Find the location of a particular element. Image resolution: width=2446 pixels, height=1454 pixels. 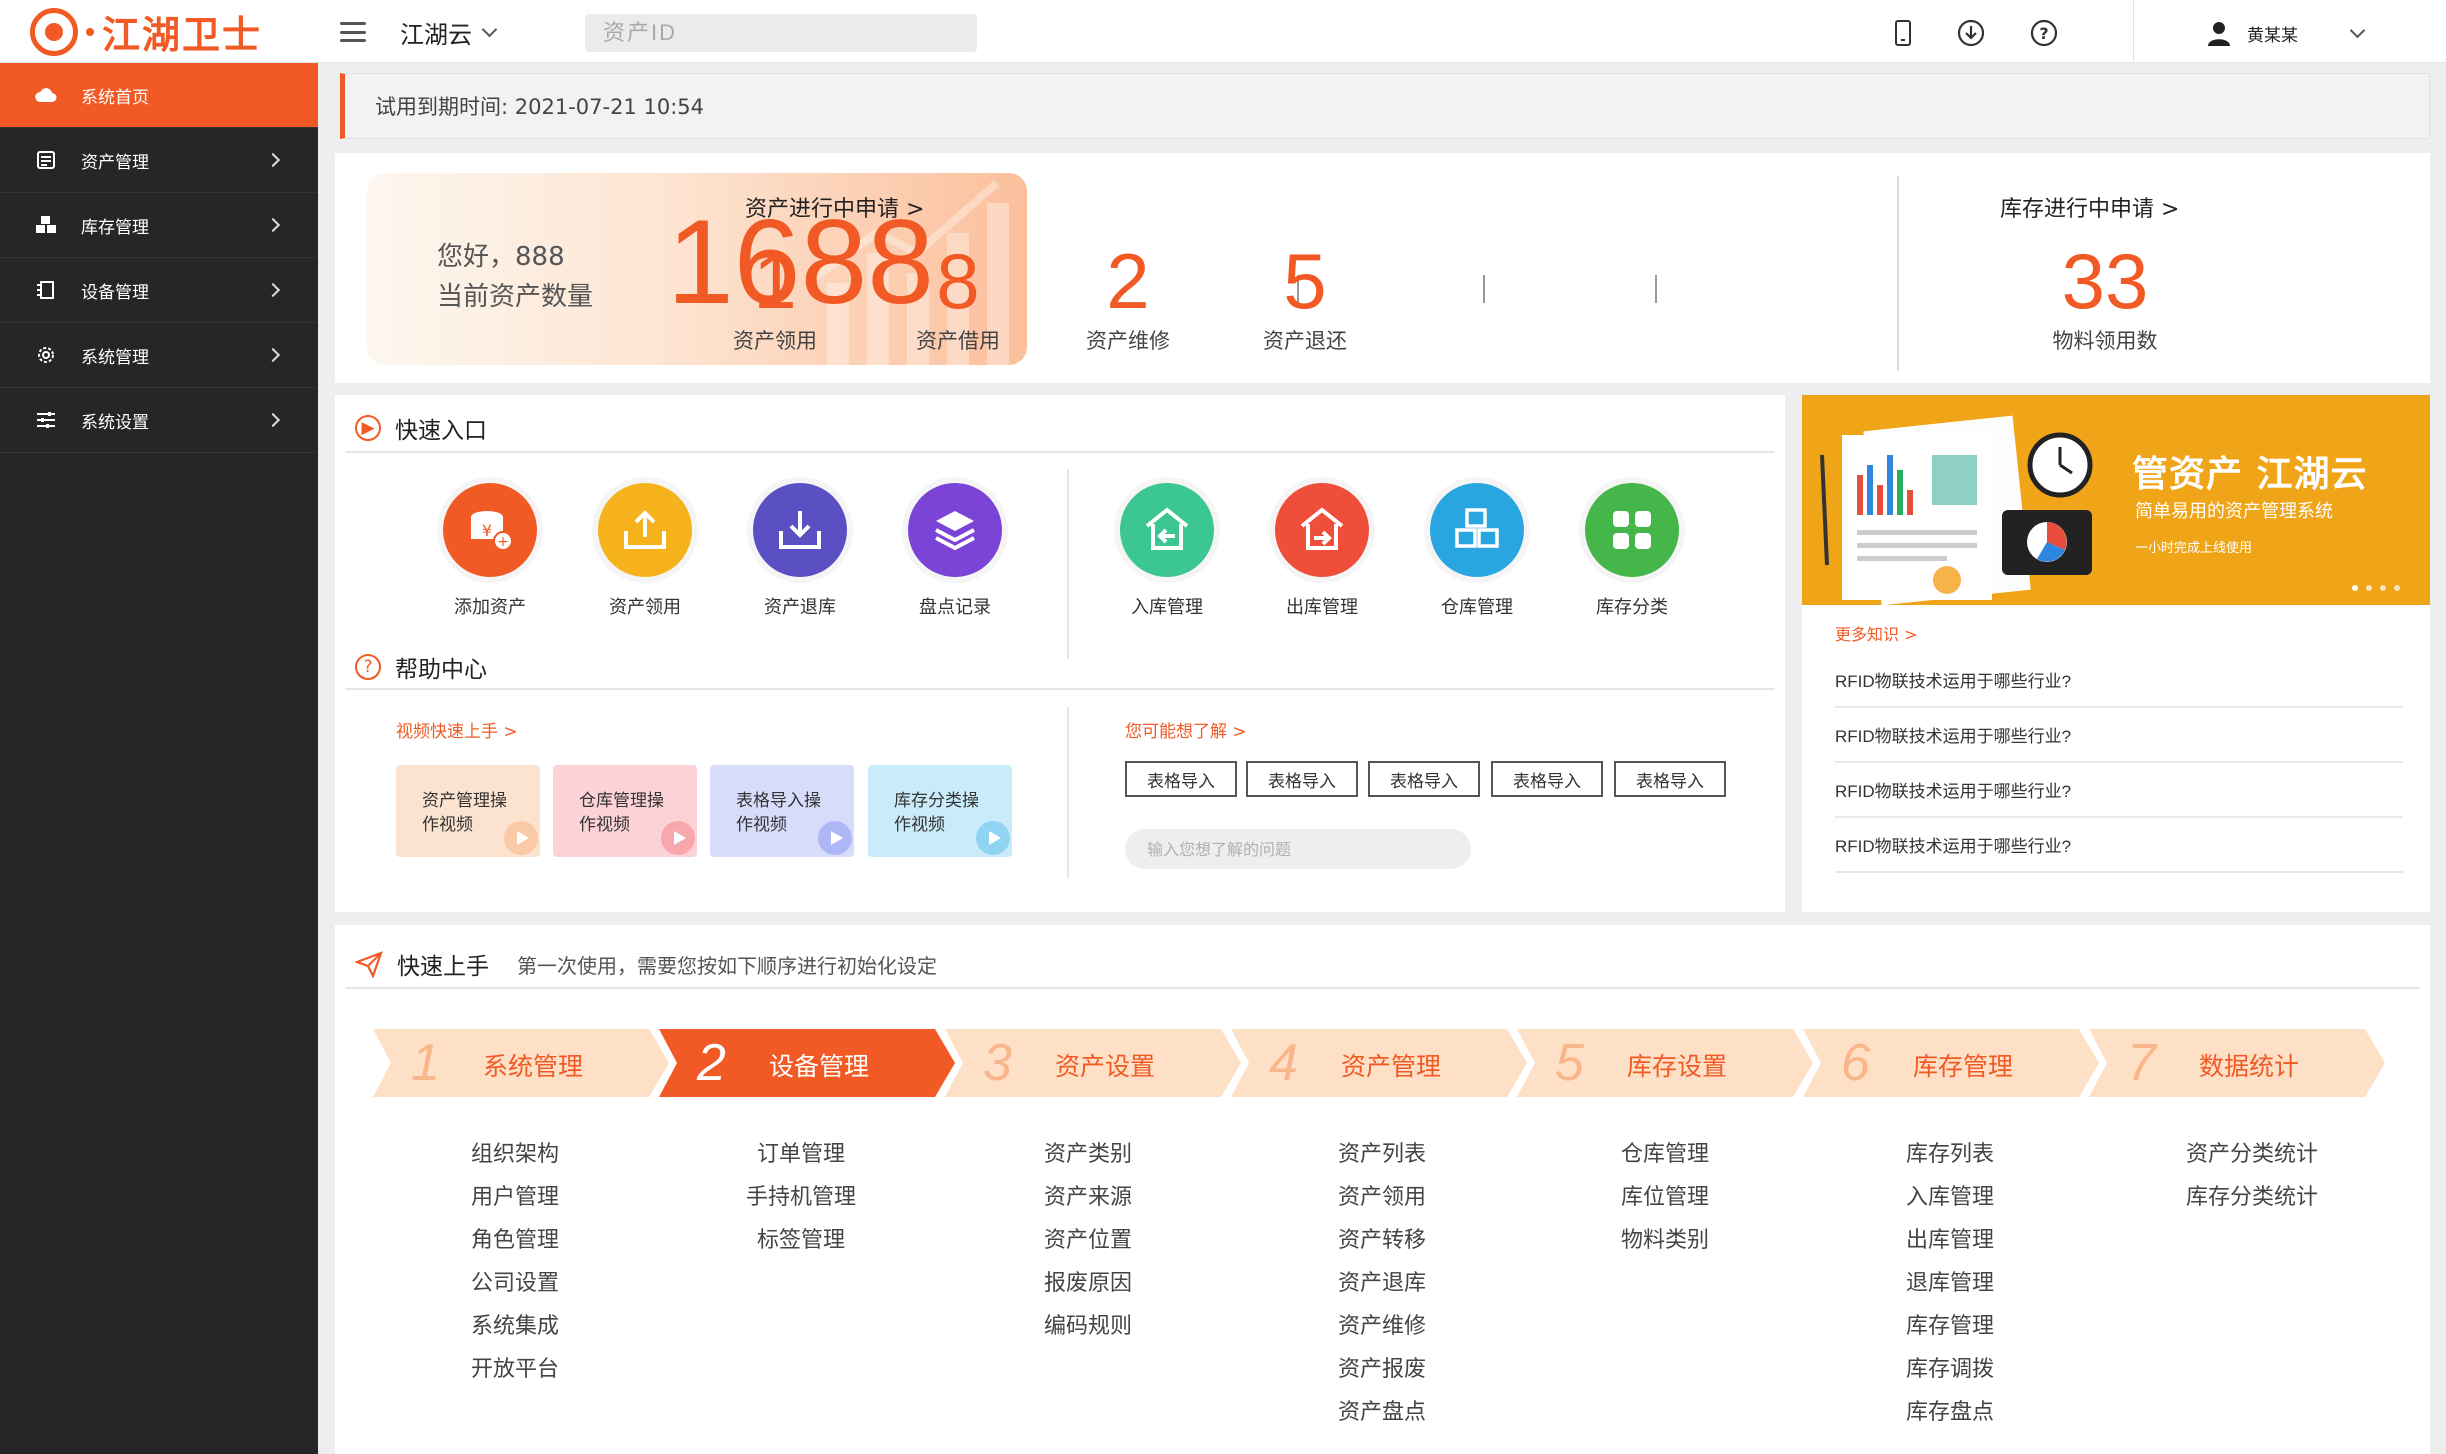

step-link: 用户管理 is located at coordinates (515, 1197).